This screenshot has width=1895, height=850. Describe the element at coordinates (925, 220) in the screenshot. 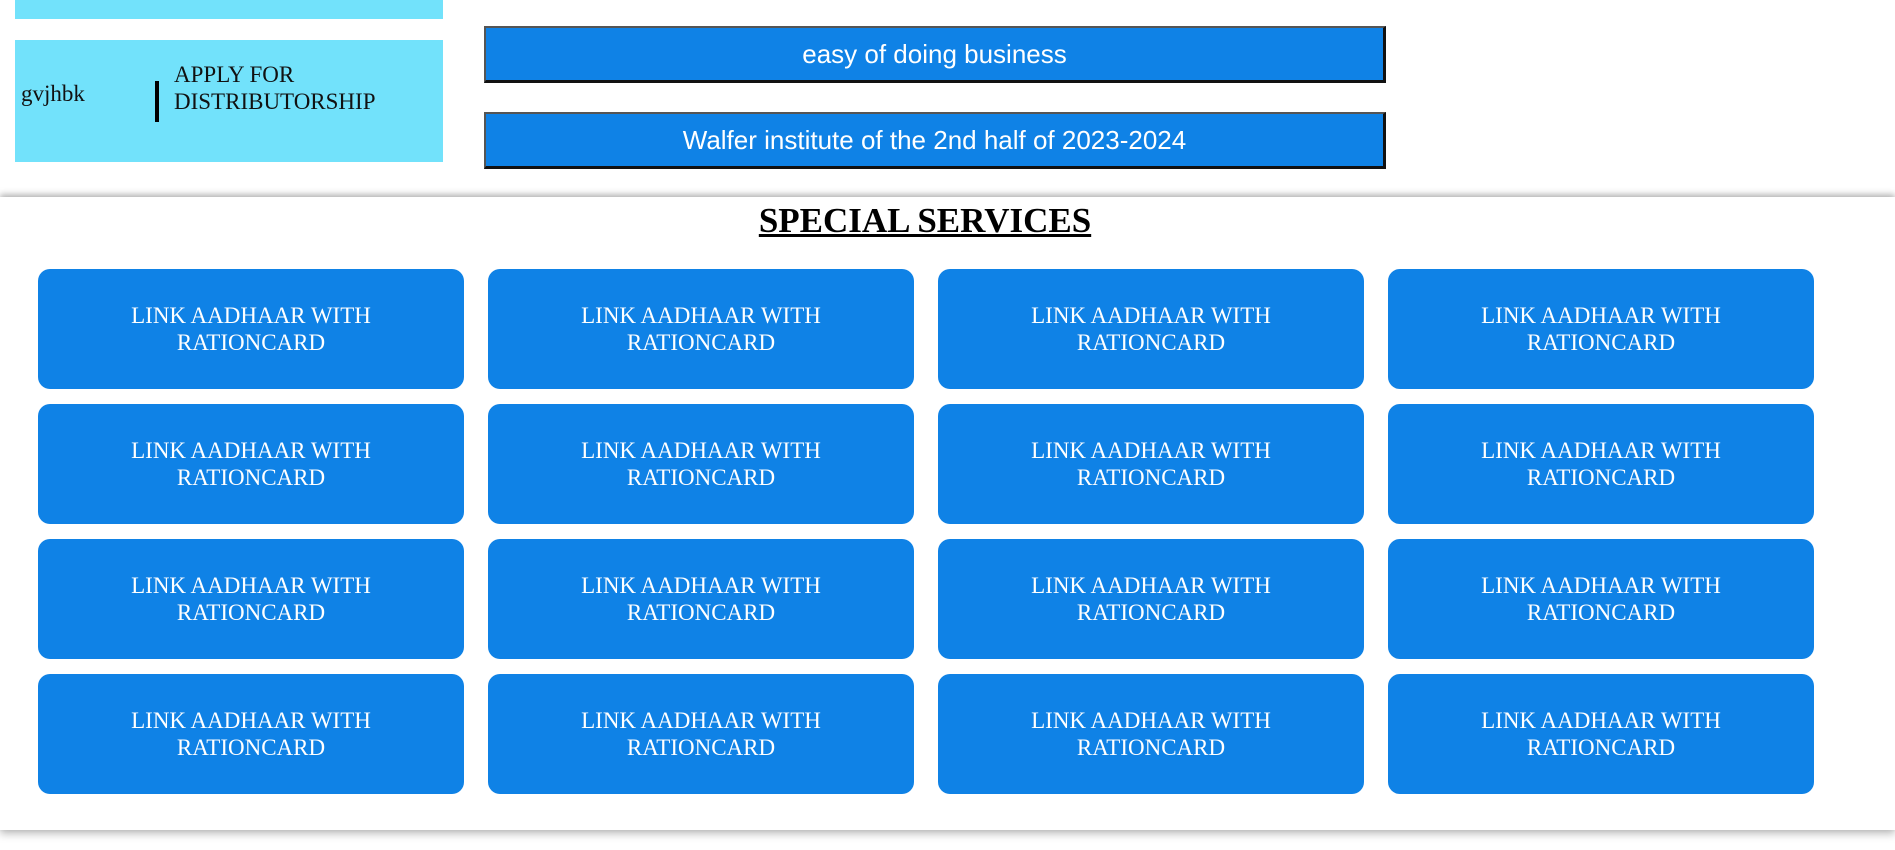

I see `special-services-title: SPECIAL SERVICES` at that location.